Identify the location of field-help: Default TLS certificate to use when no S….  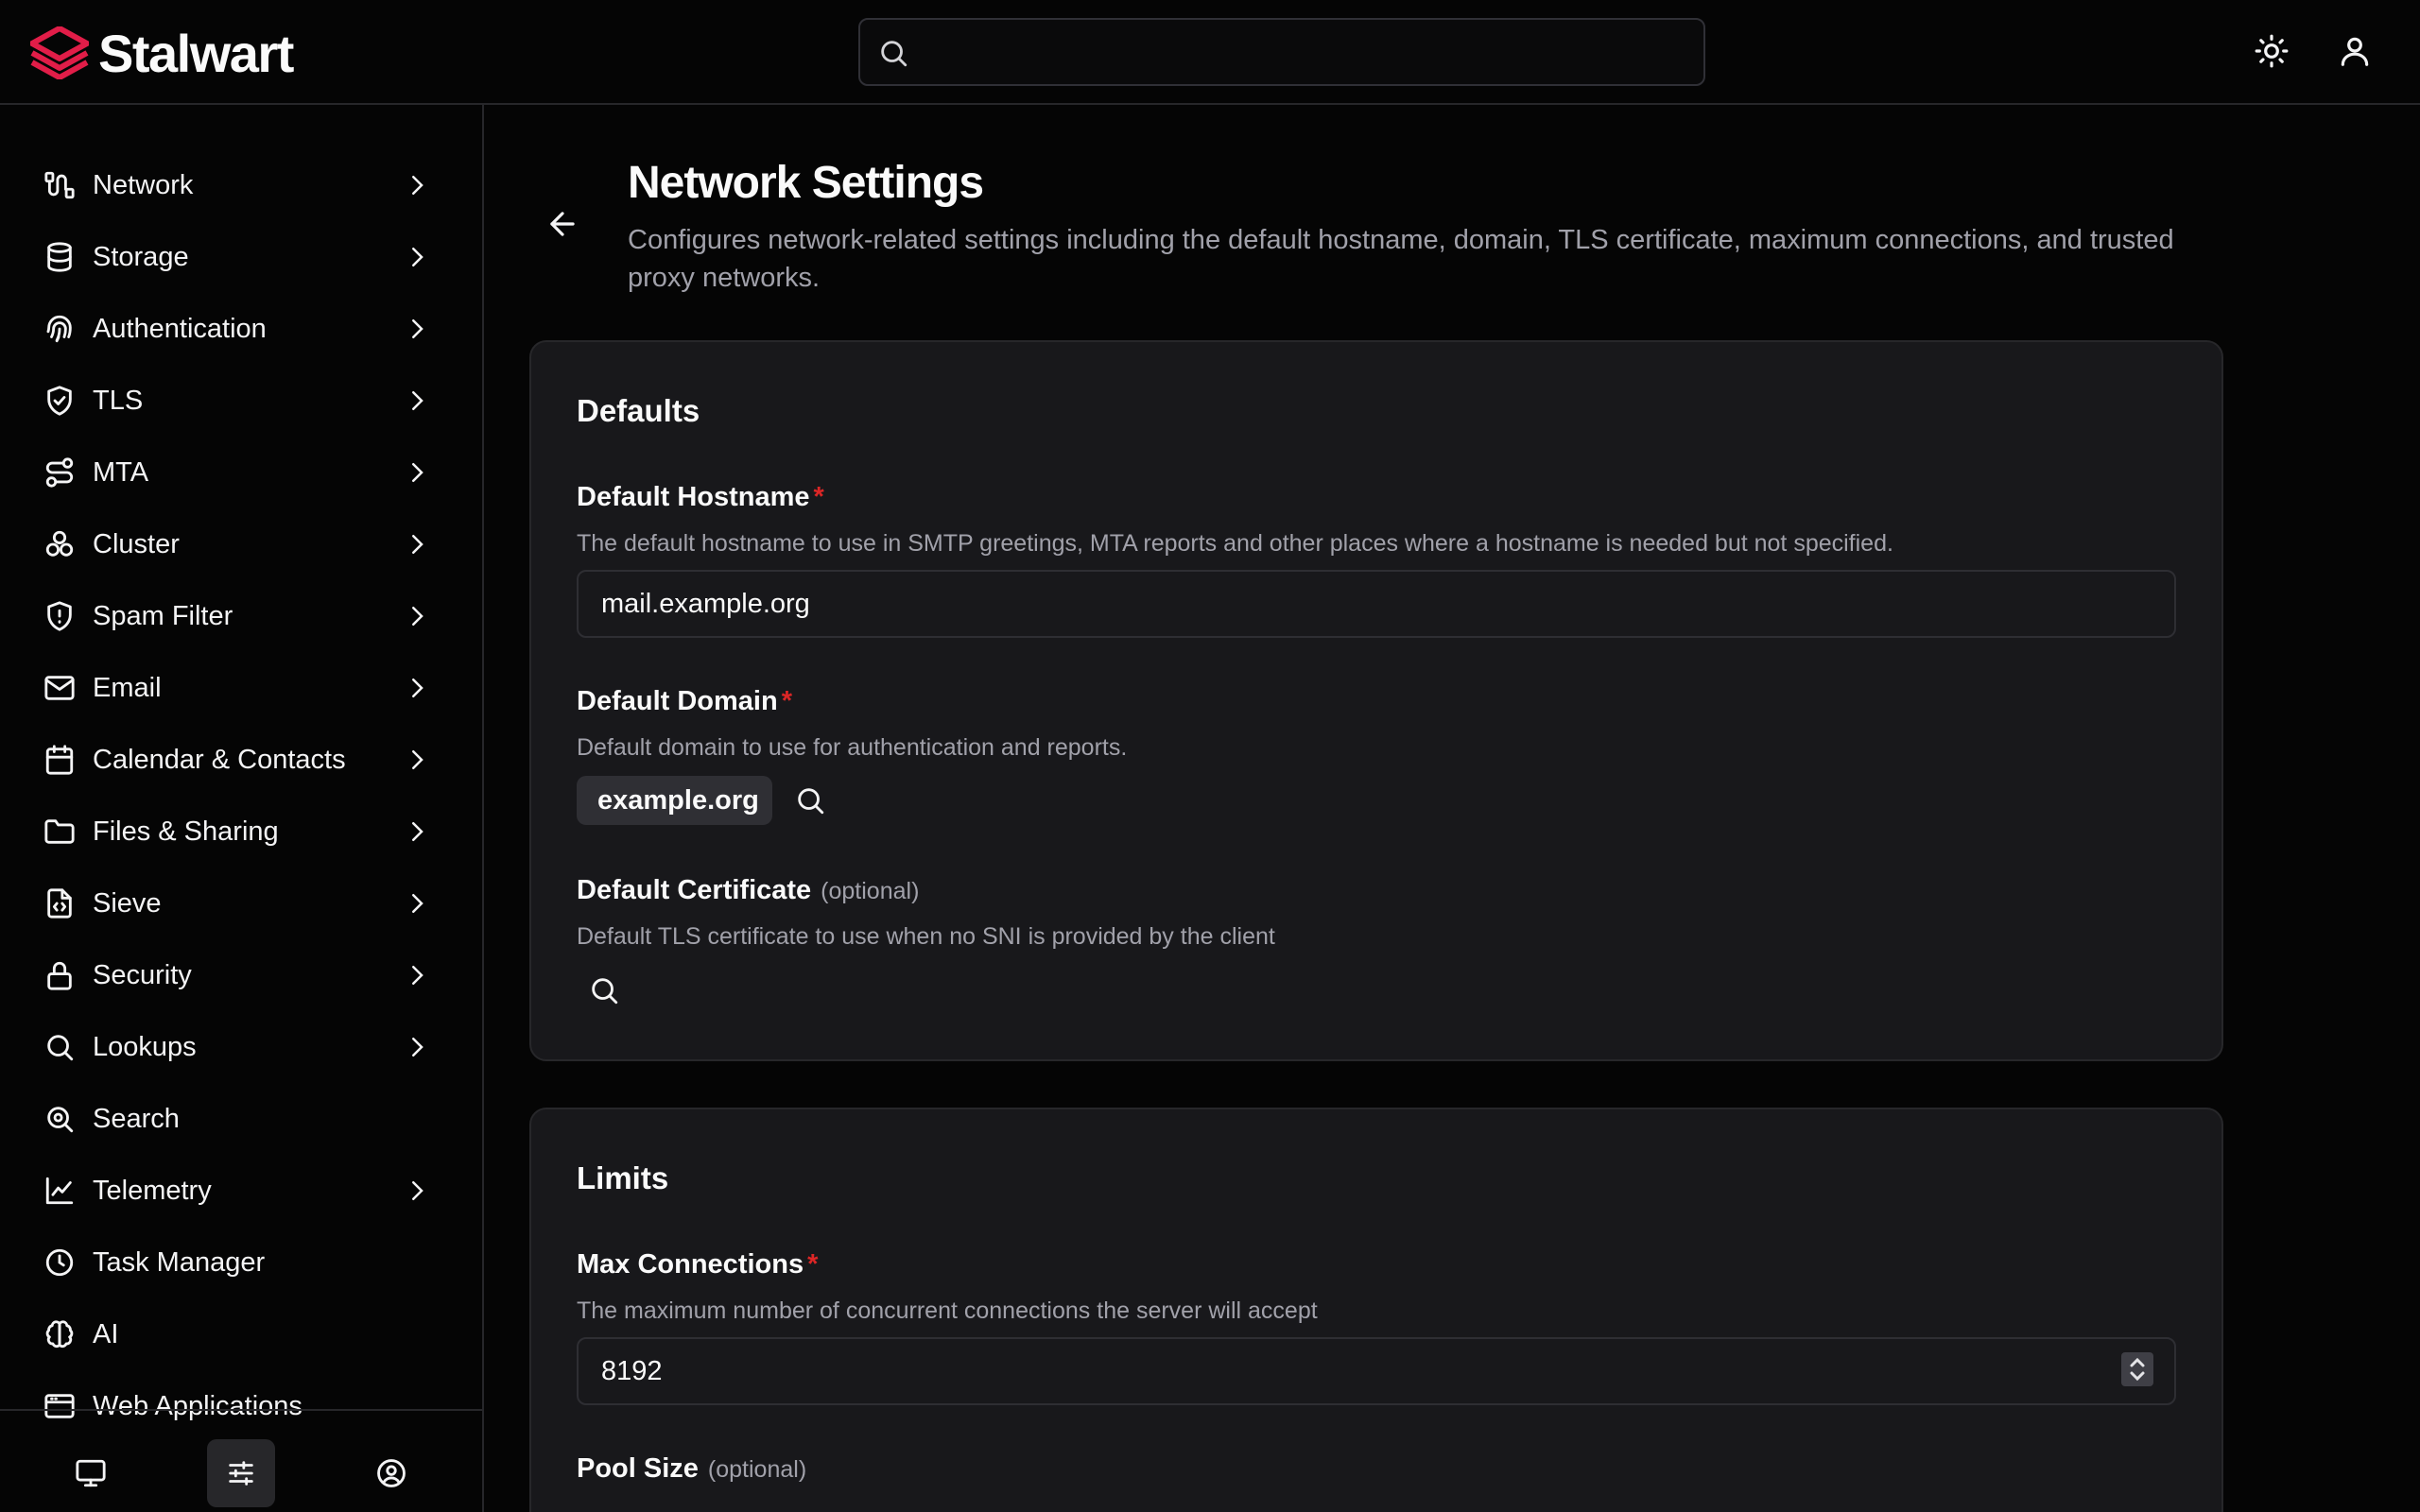
(926, 936).